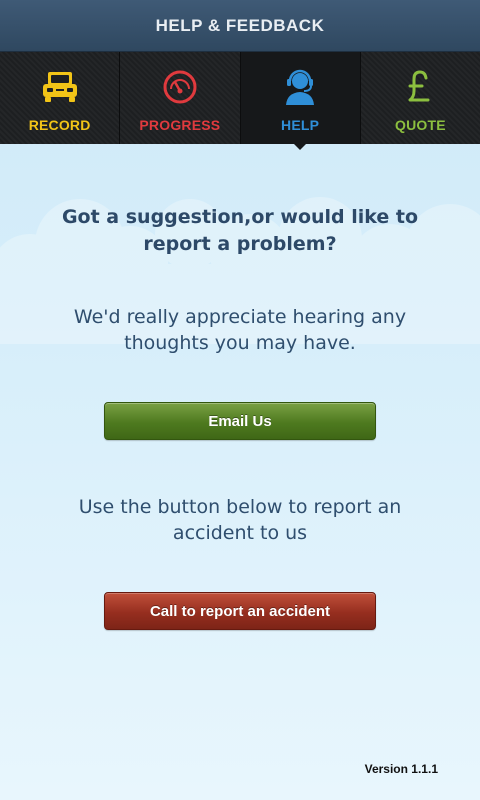  I want to click on tab-quote: QUOTE, so click(420, 98).